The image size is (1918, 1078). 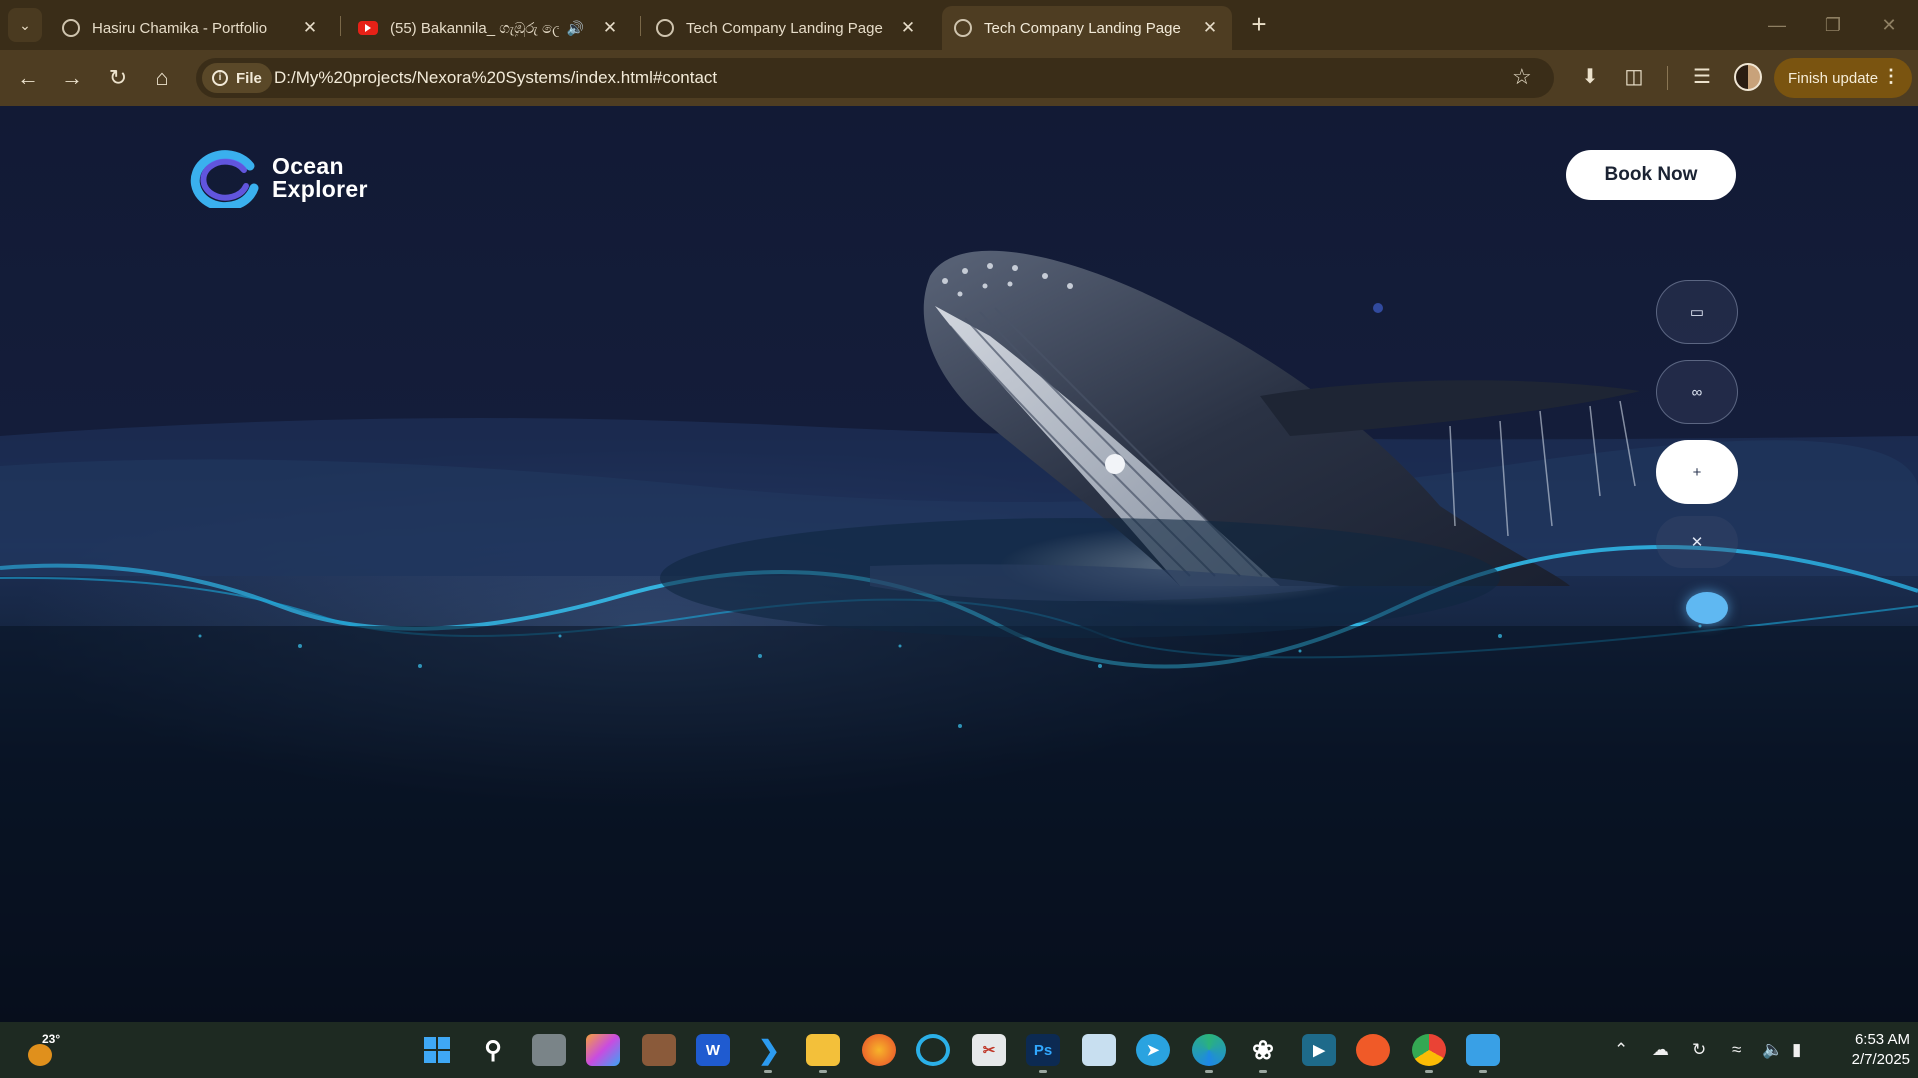 What do you see at coordinates (1880, 1059) in the screenshot?
I see `clock-date: 2/7/2025` at bounding box center [1880, 1059].